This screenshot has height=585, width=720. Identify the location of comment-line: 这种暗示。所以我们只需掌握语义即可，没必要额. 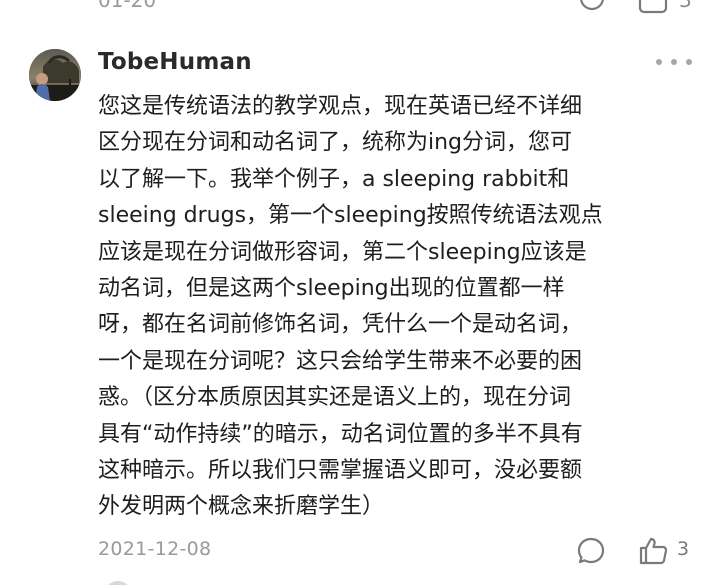
(340, 470).